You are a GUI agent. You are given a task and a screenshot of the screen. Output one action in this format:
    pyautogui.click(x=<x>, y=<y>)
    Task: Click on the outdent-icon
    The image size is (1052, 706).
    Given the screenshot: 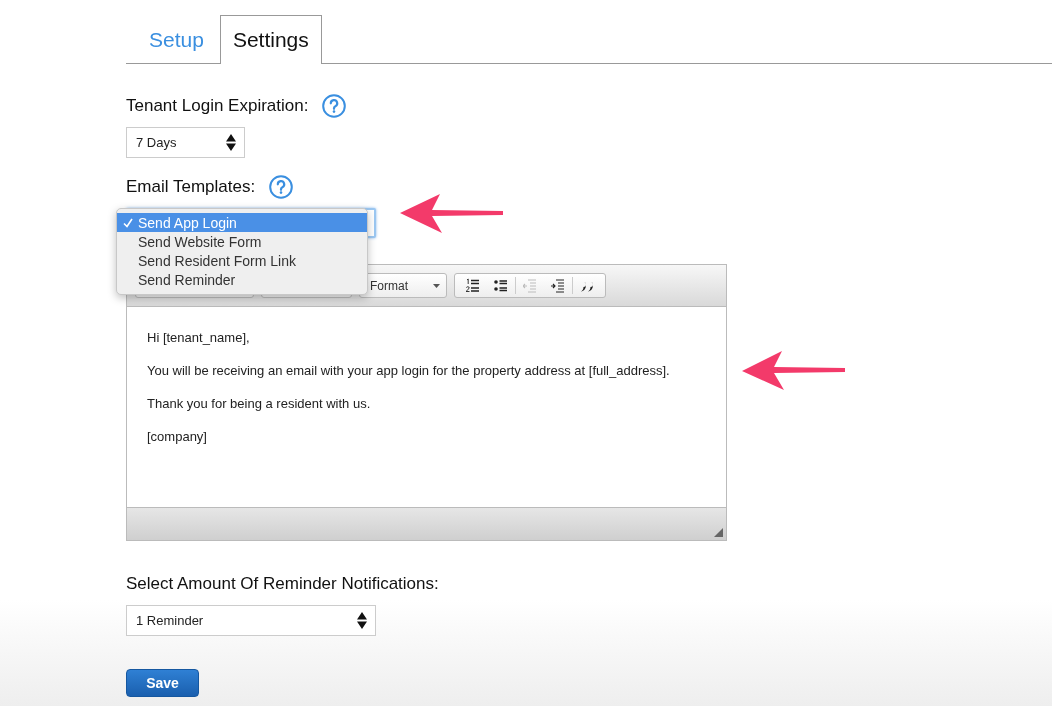 What is the action you would take?
    pyautogui.click(x=530, y=285)
    